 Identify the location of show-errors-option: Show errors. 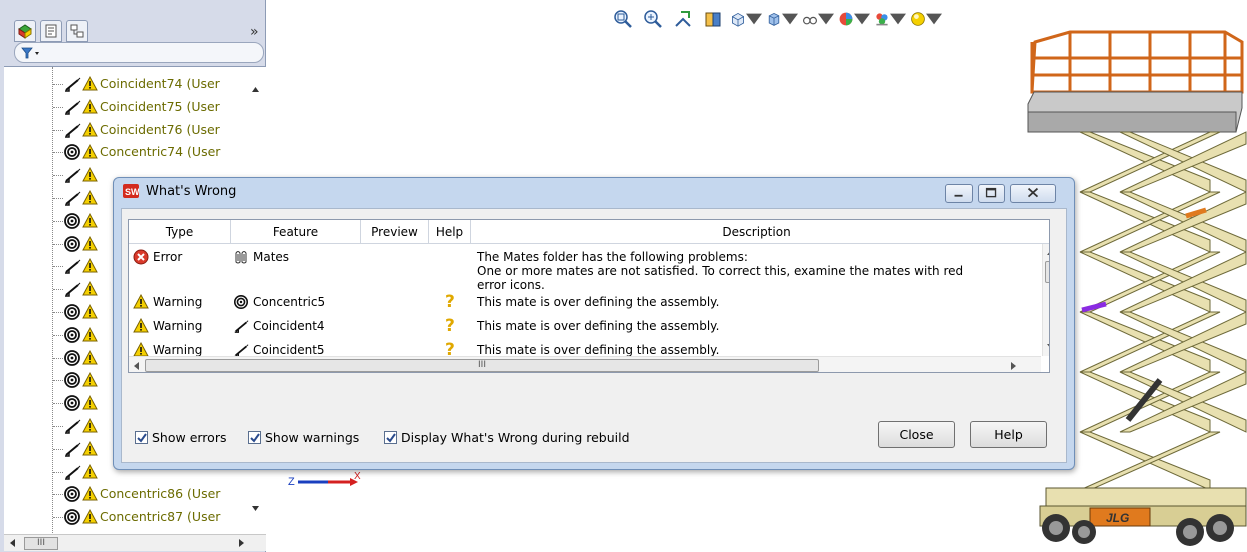
(180, 437).